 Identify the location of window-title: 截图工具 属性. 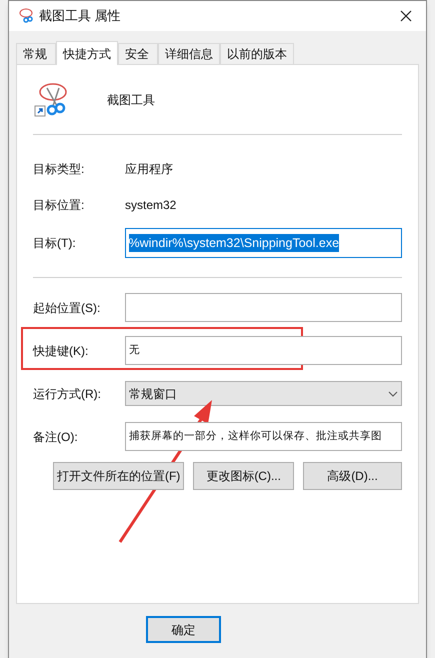
(80, 16).